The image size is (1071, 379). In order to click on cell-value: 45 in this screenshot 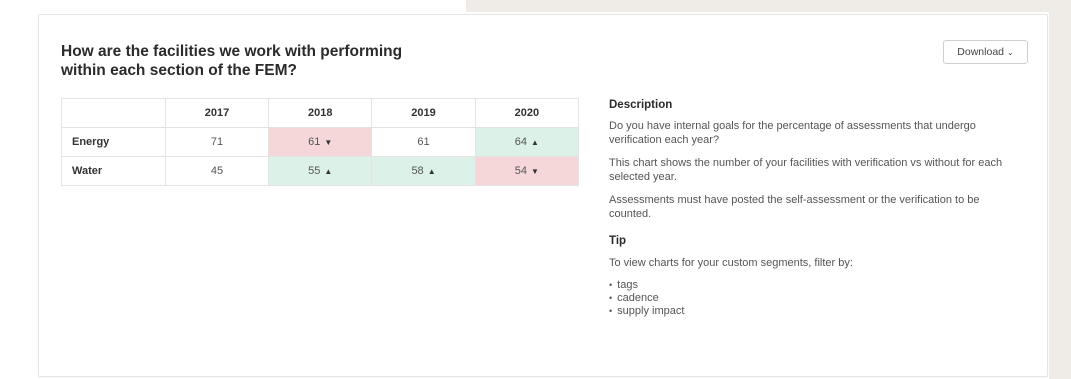, I will do `click(217, 171)`.